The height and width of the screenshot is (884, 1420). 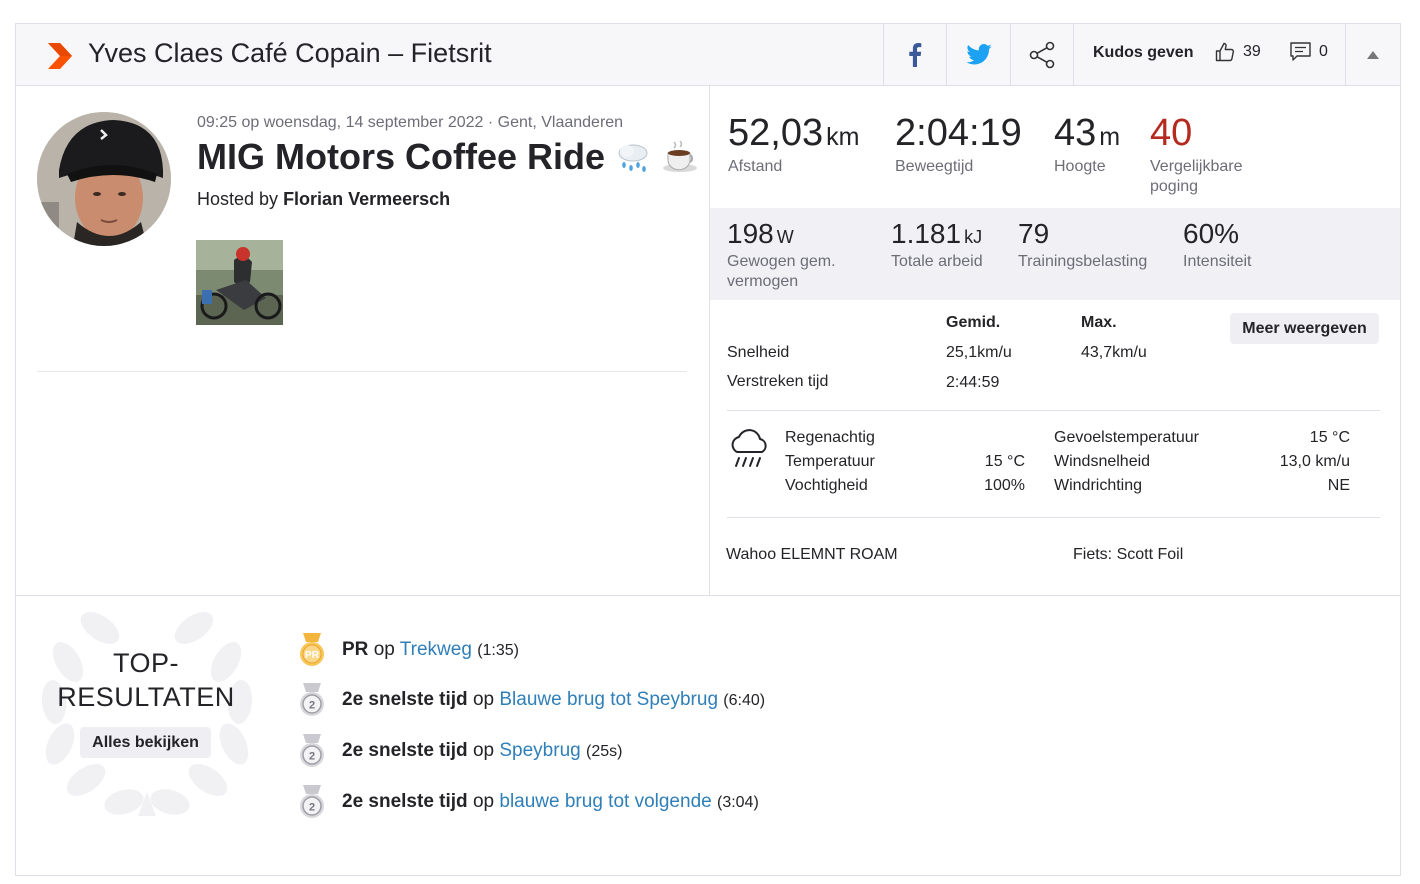 I want to click on segment-time: (6:40), so click(x=744, y=700).